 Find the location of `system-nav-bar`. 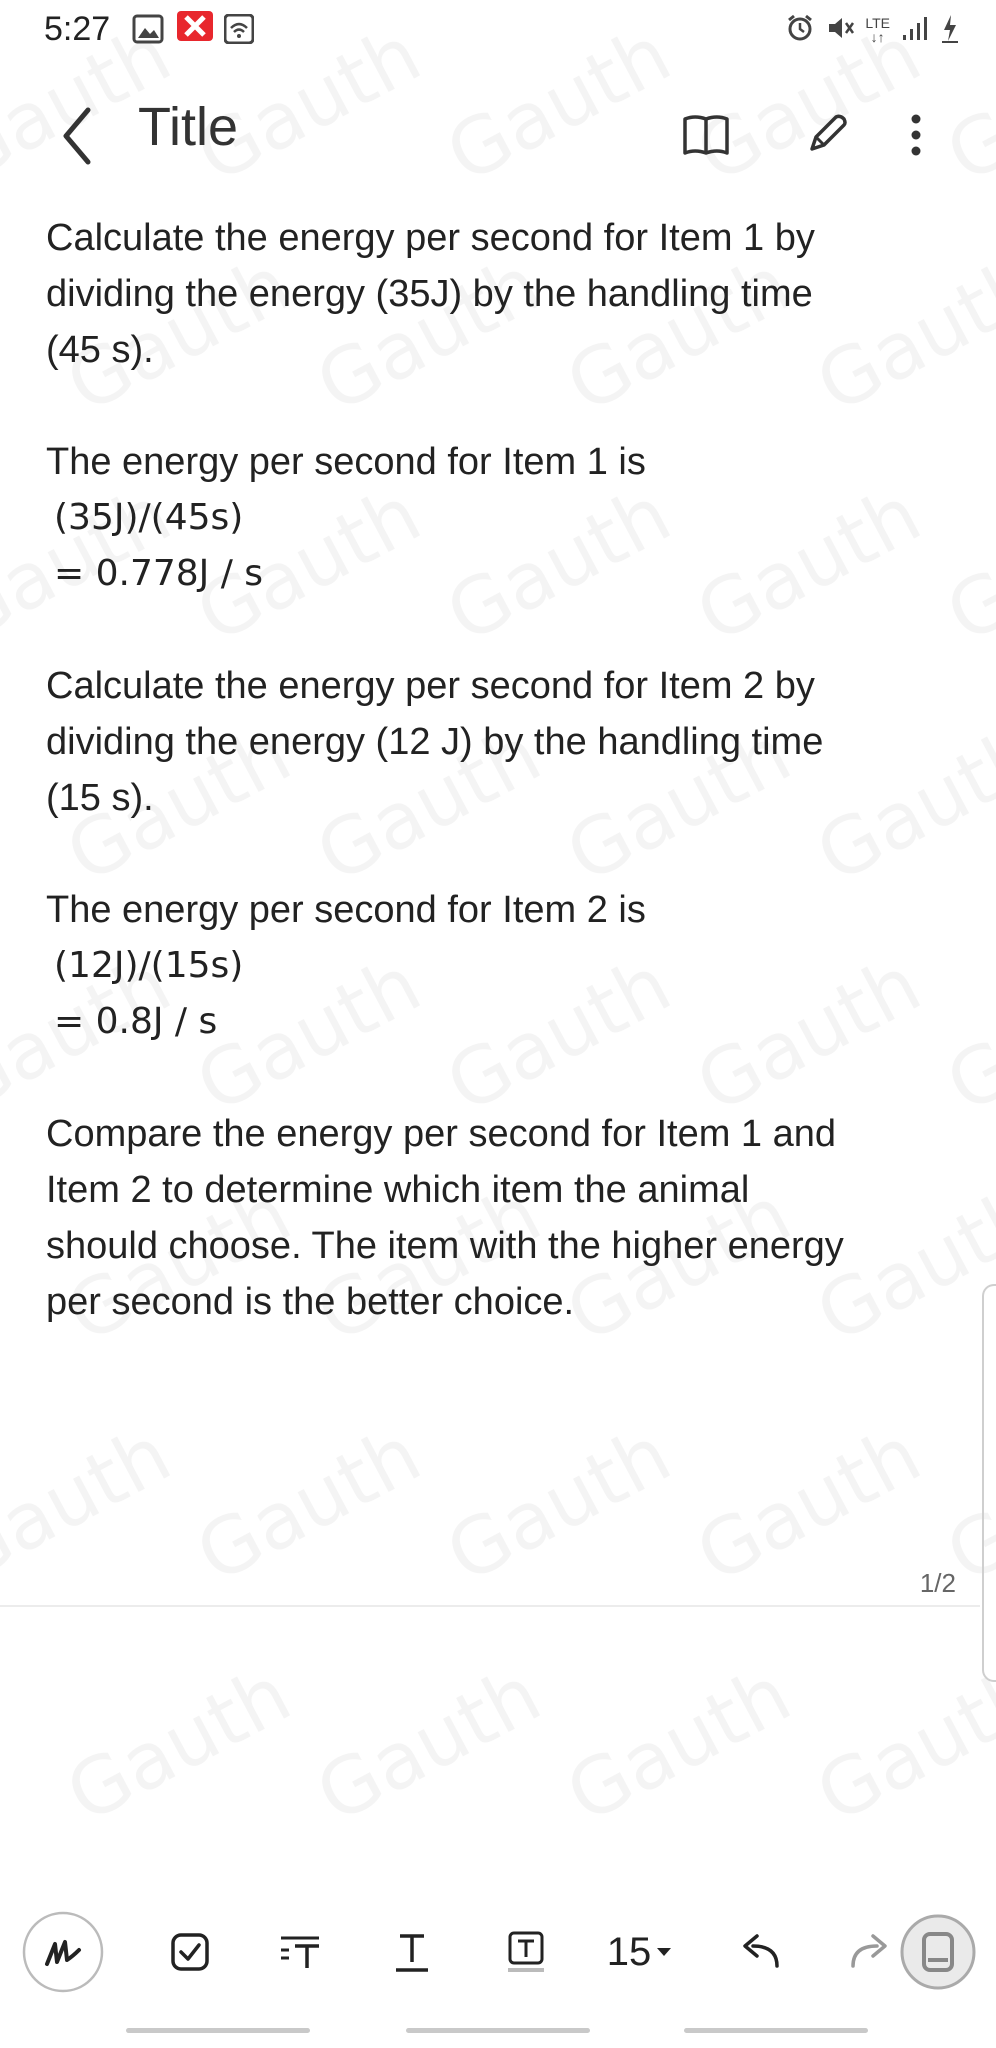

system-nav-bar is located at coordinates (498, 2035).